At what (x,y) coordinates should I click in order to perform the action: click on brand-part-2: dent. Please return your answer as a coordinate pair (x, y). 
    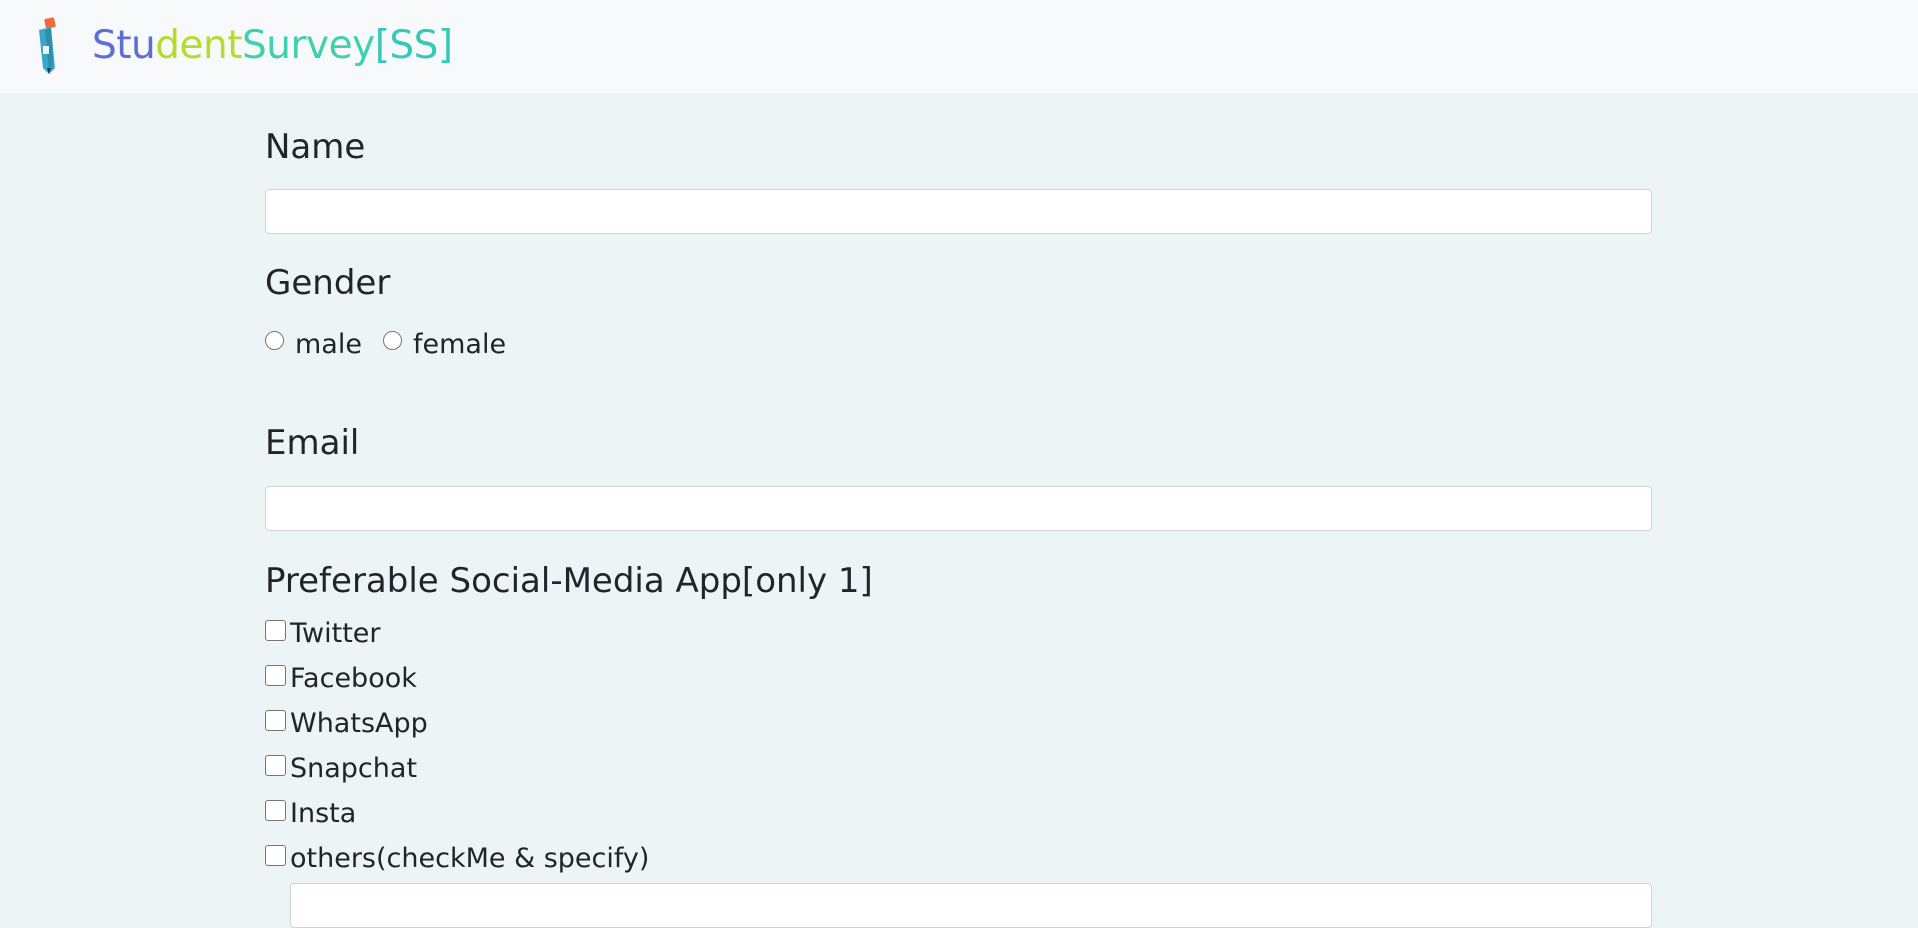
    Looking at the image, I should click on (199, 45).